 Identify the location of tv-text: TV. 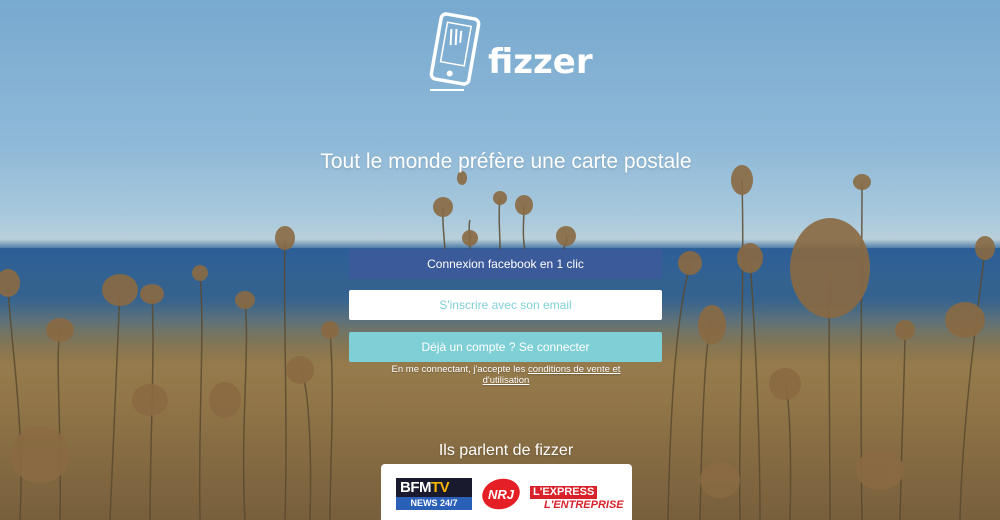
(440, 487).